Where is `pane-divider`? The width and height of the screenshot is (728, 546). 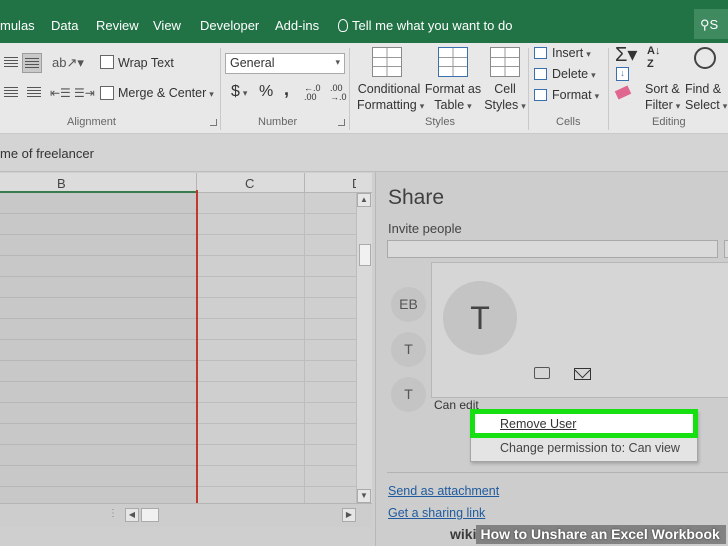
pane-divider is located at coordinates (557, 472).